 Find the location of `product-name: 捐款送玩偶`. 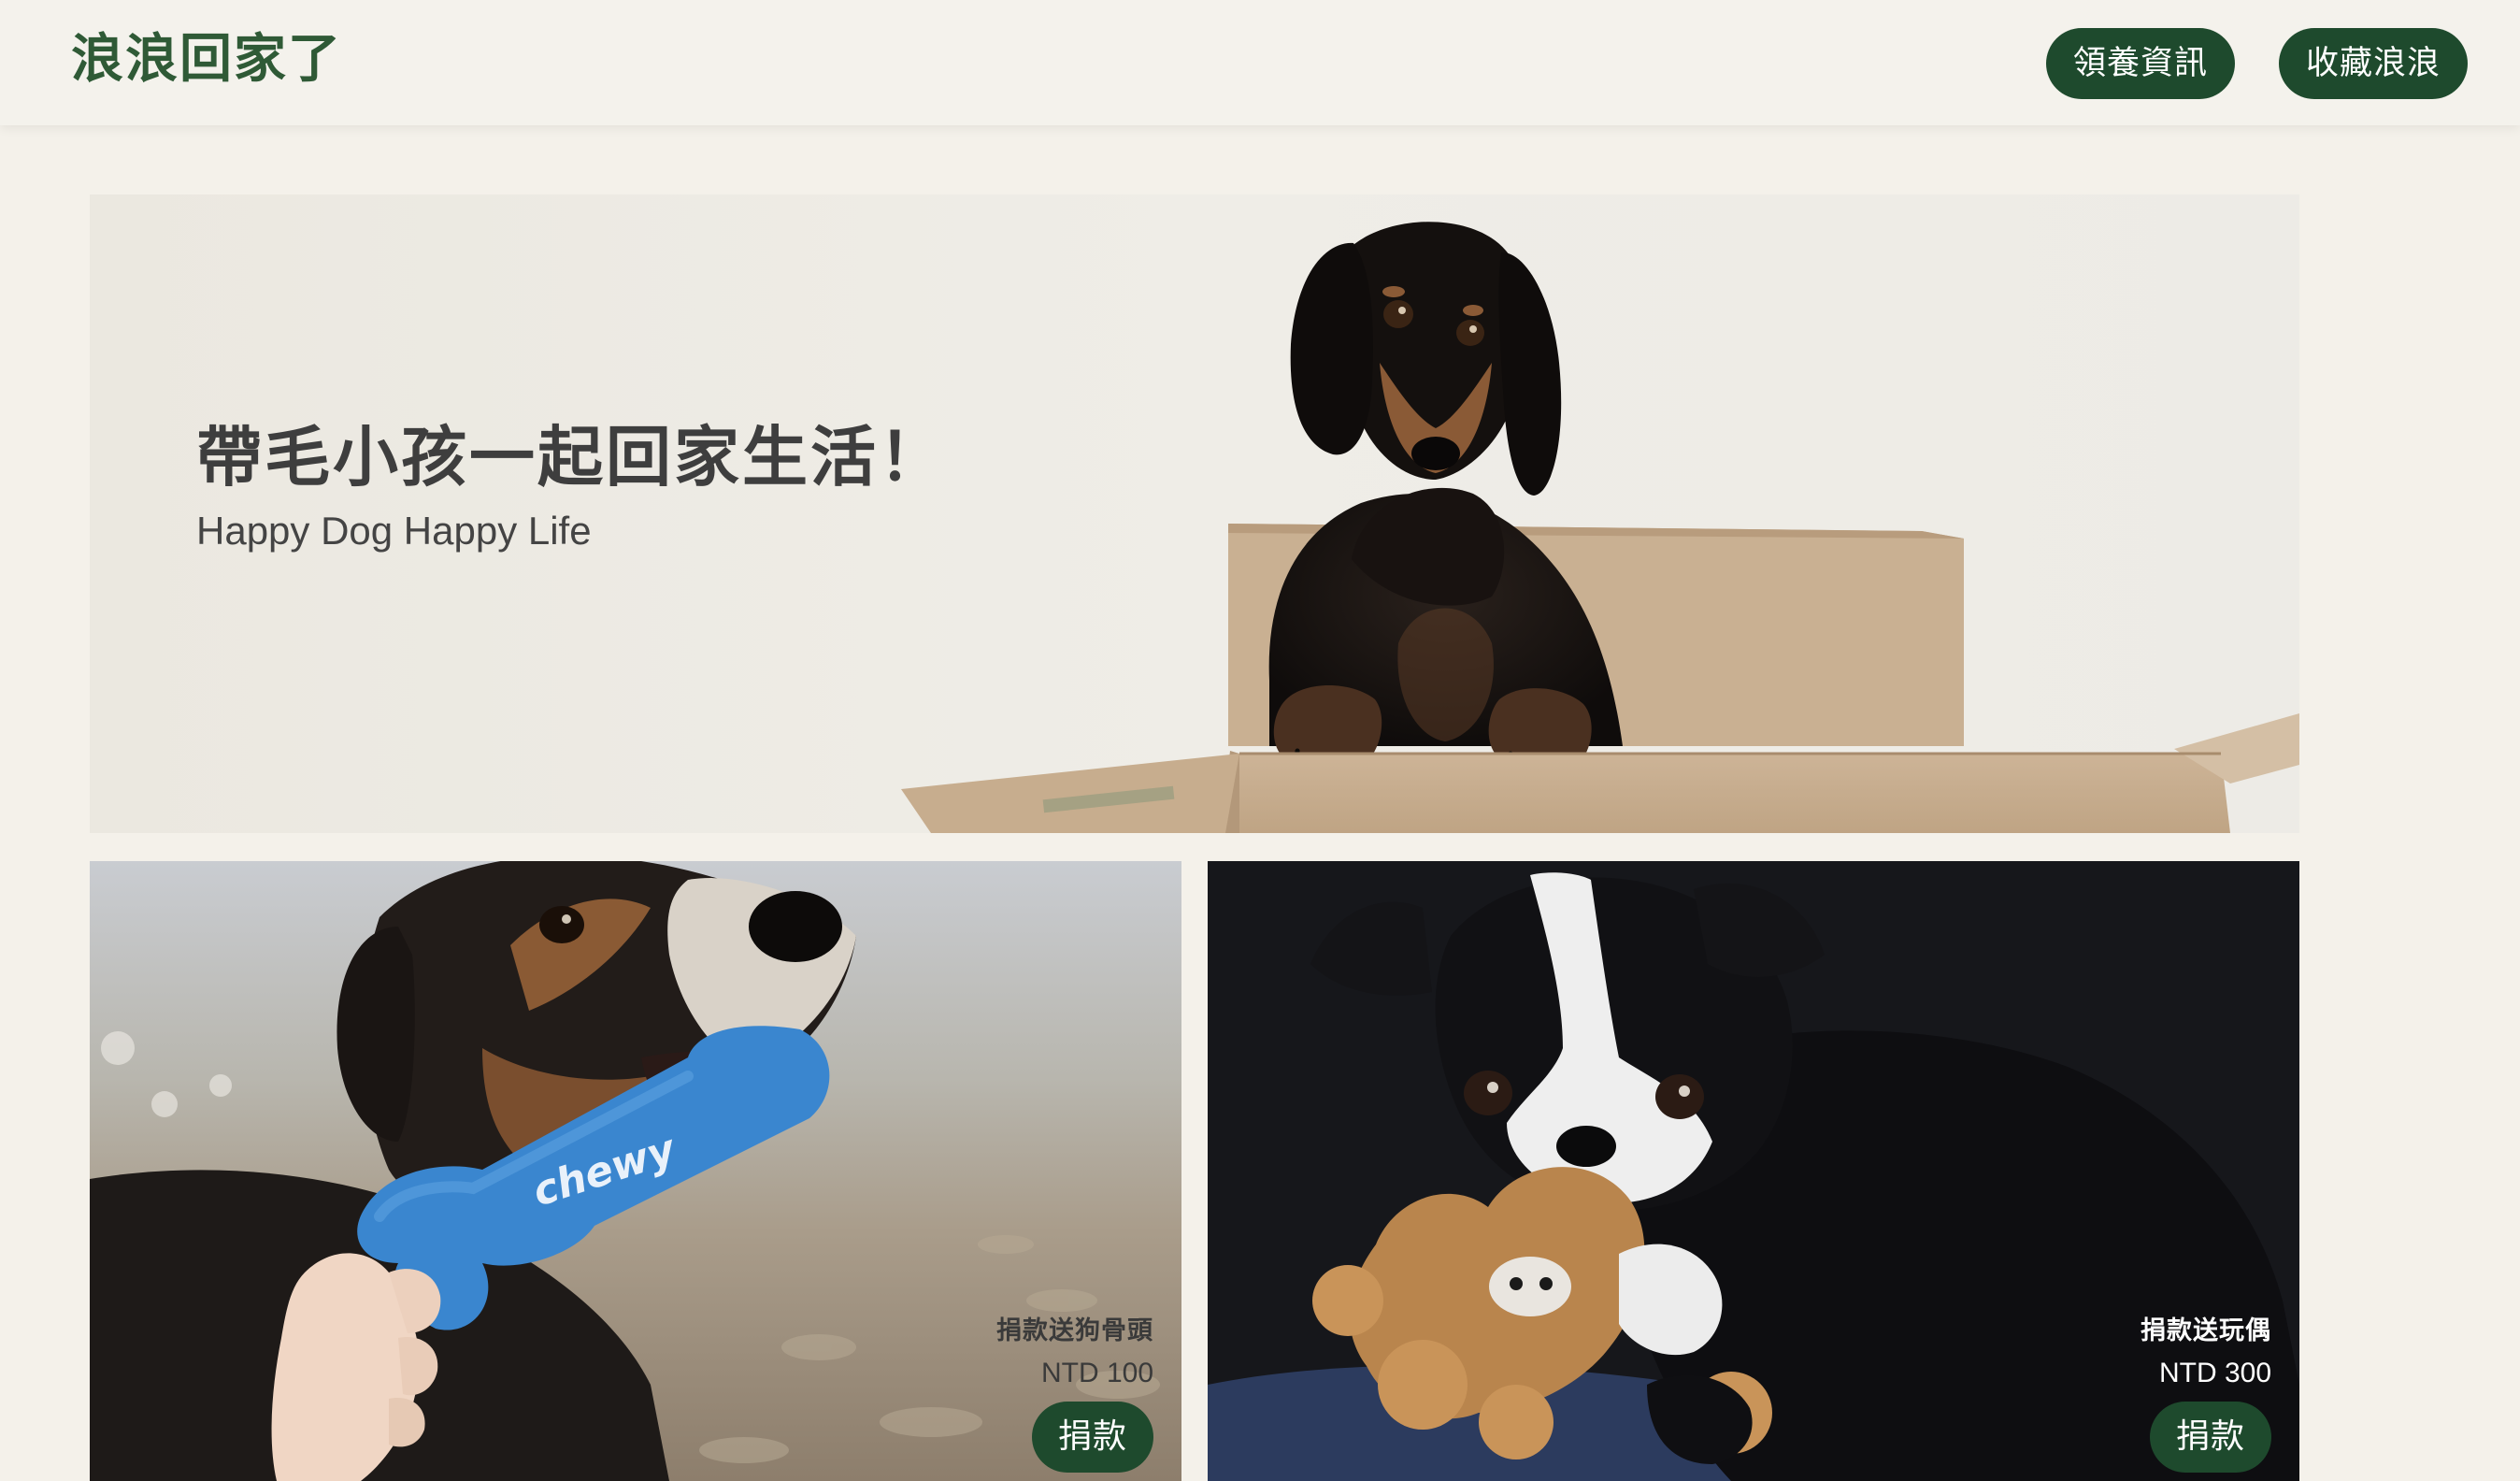

product-name: 捐款送玩偶 is located at coordinates (2206, 1330).